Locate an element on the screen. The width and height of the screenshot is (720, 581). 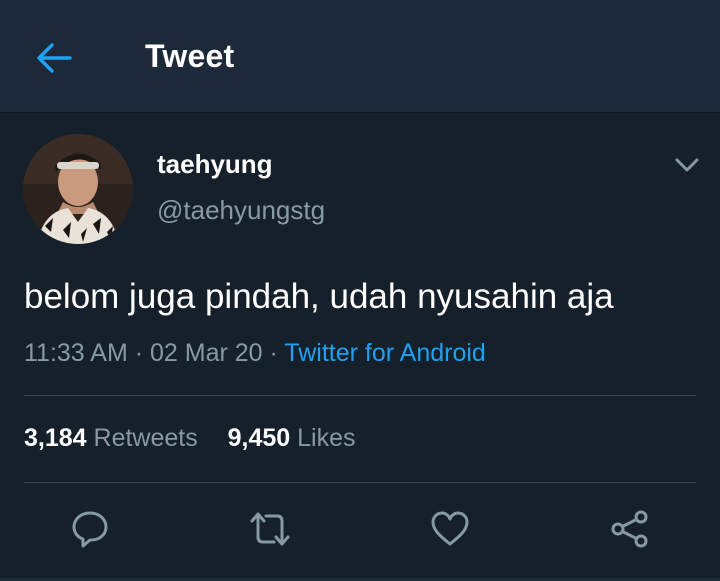
like-button is located at coordinates (450, 529).